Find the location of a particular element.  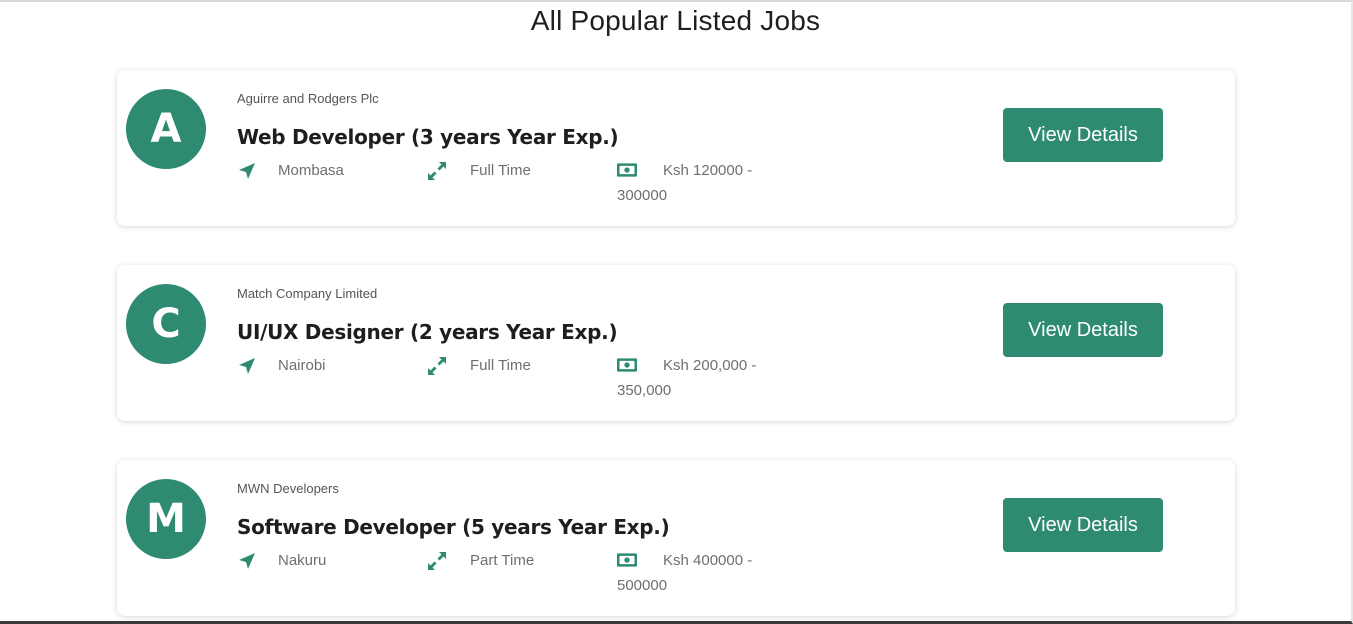

job-location: Mombasa is located at coordinates (311, 170).